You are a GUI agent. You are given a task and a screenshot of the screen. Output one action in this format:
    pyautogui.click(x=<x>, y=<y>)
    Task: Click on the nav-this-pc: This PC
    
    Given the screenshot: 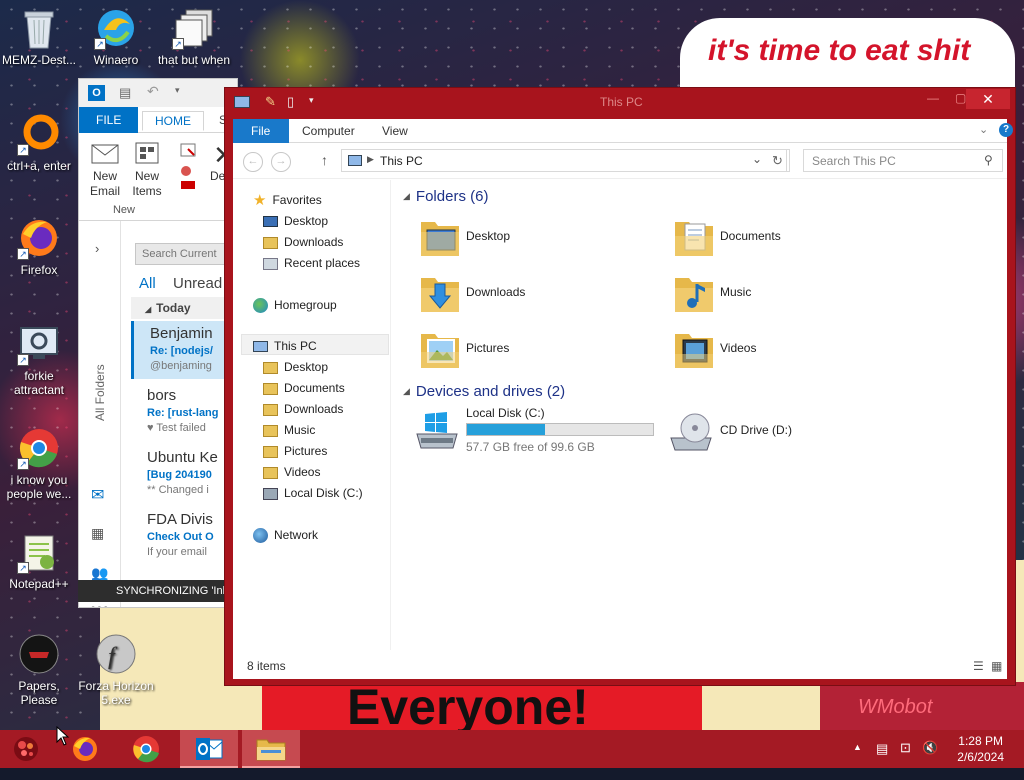 What is the action you would take?
    pyautogui.click(x=285, y=346)
    